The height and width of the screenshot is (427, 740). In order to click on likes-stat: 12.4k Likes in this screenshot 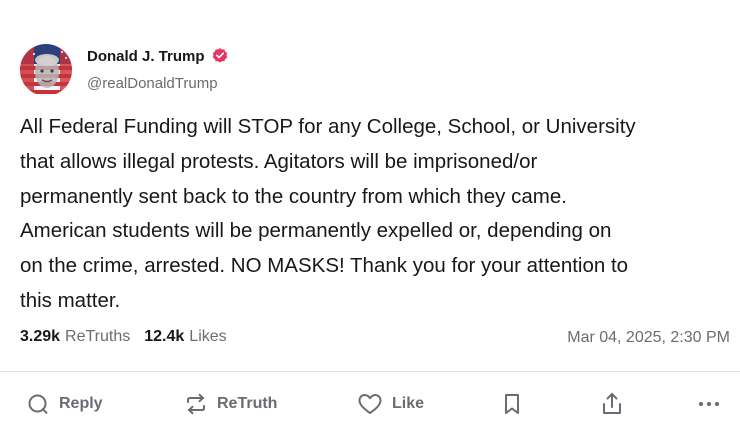, I will do `click(185, 337)`.